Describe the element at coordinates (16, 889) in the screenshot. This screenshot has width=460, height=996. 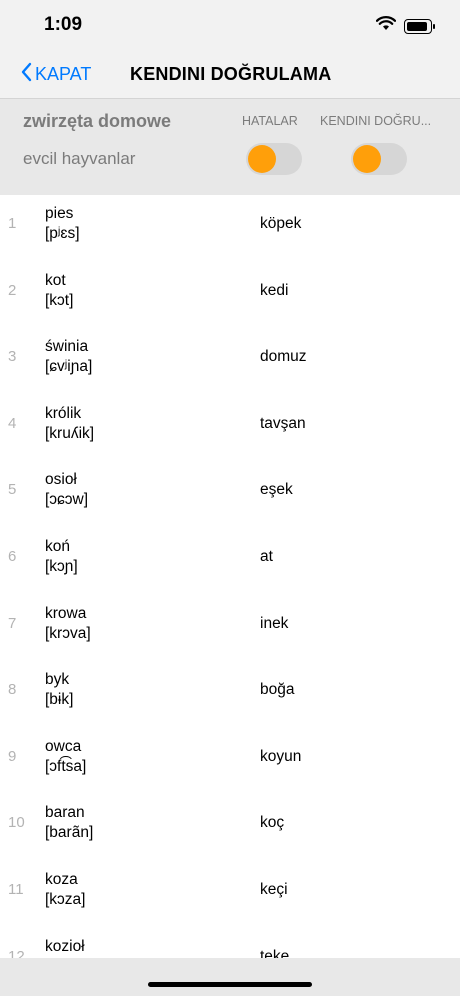
I see `row-index: 11` at that location.